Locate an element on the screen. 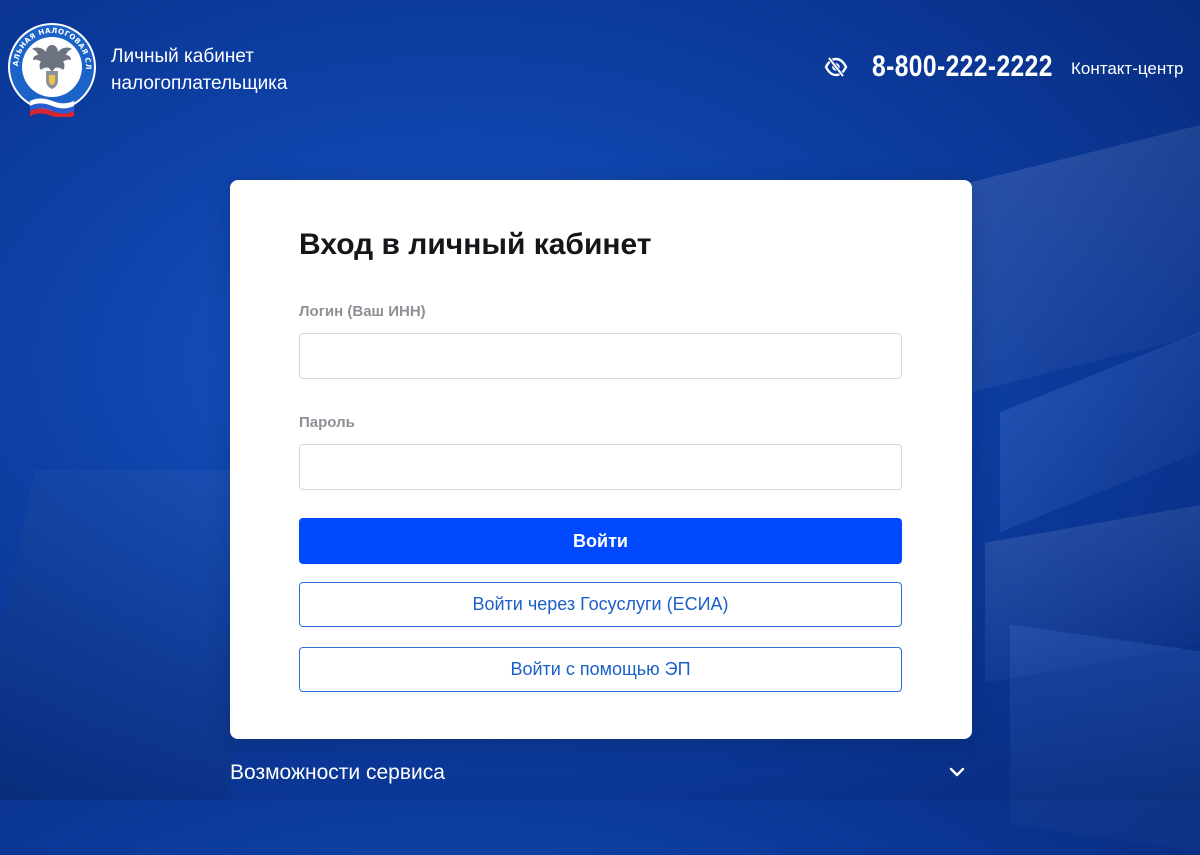 The image size is (1200, 855). page-title: Вход в личный кабинет is located at coordinates (475, 244).